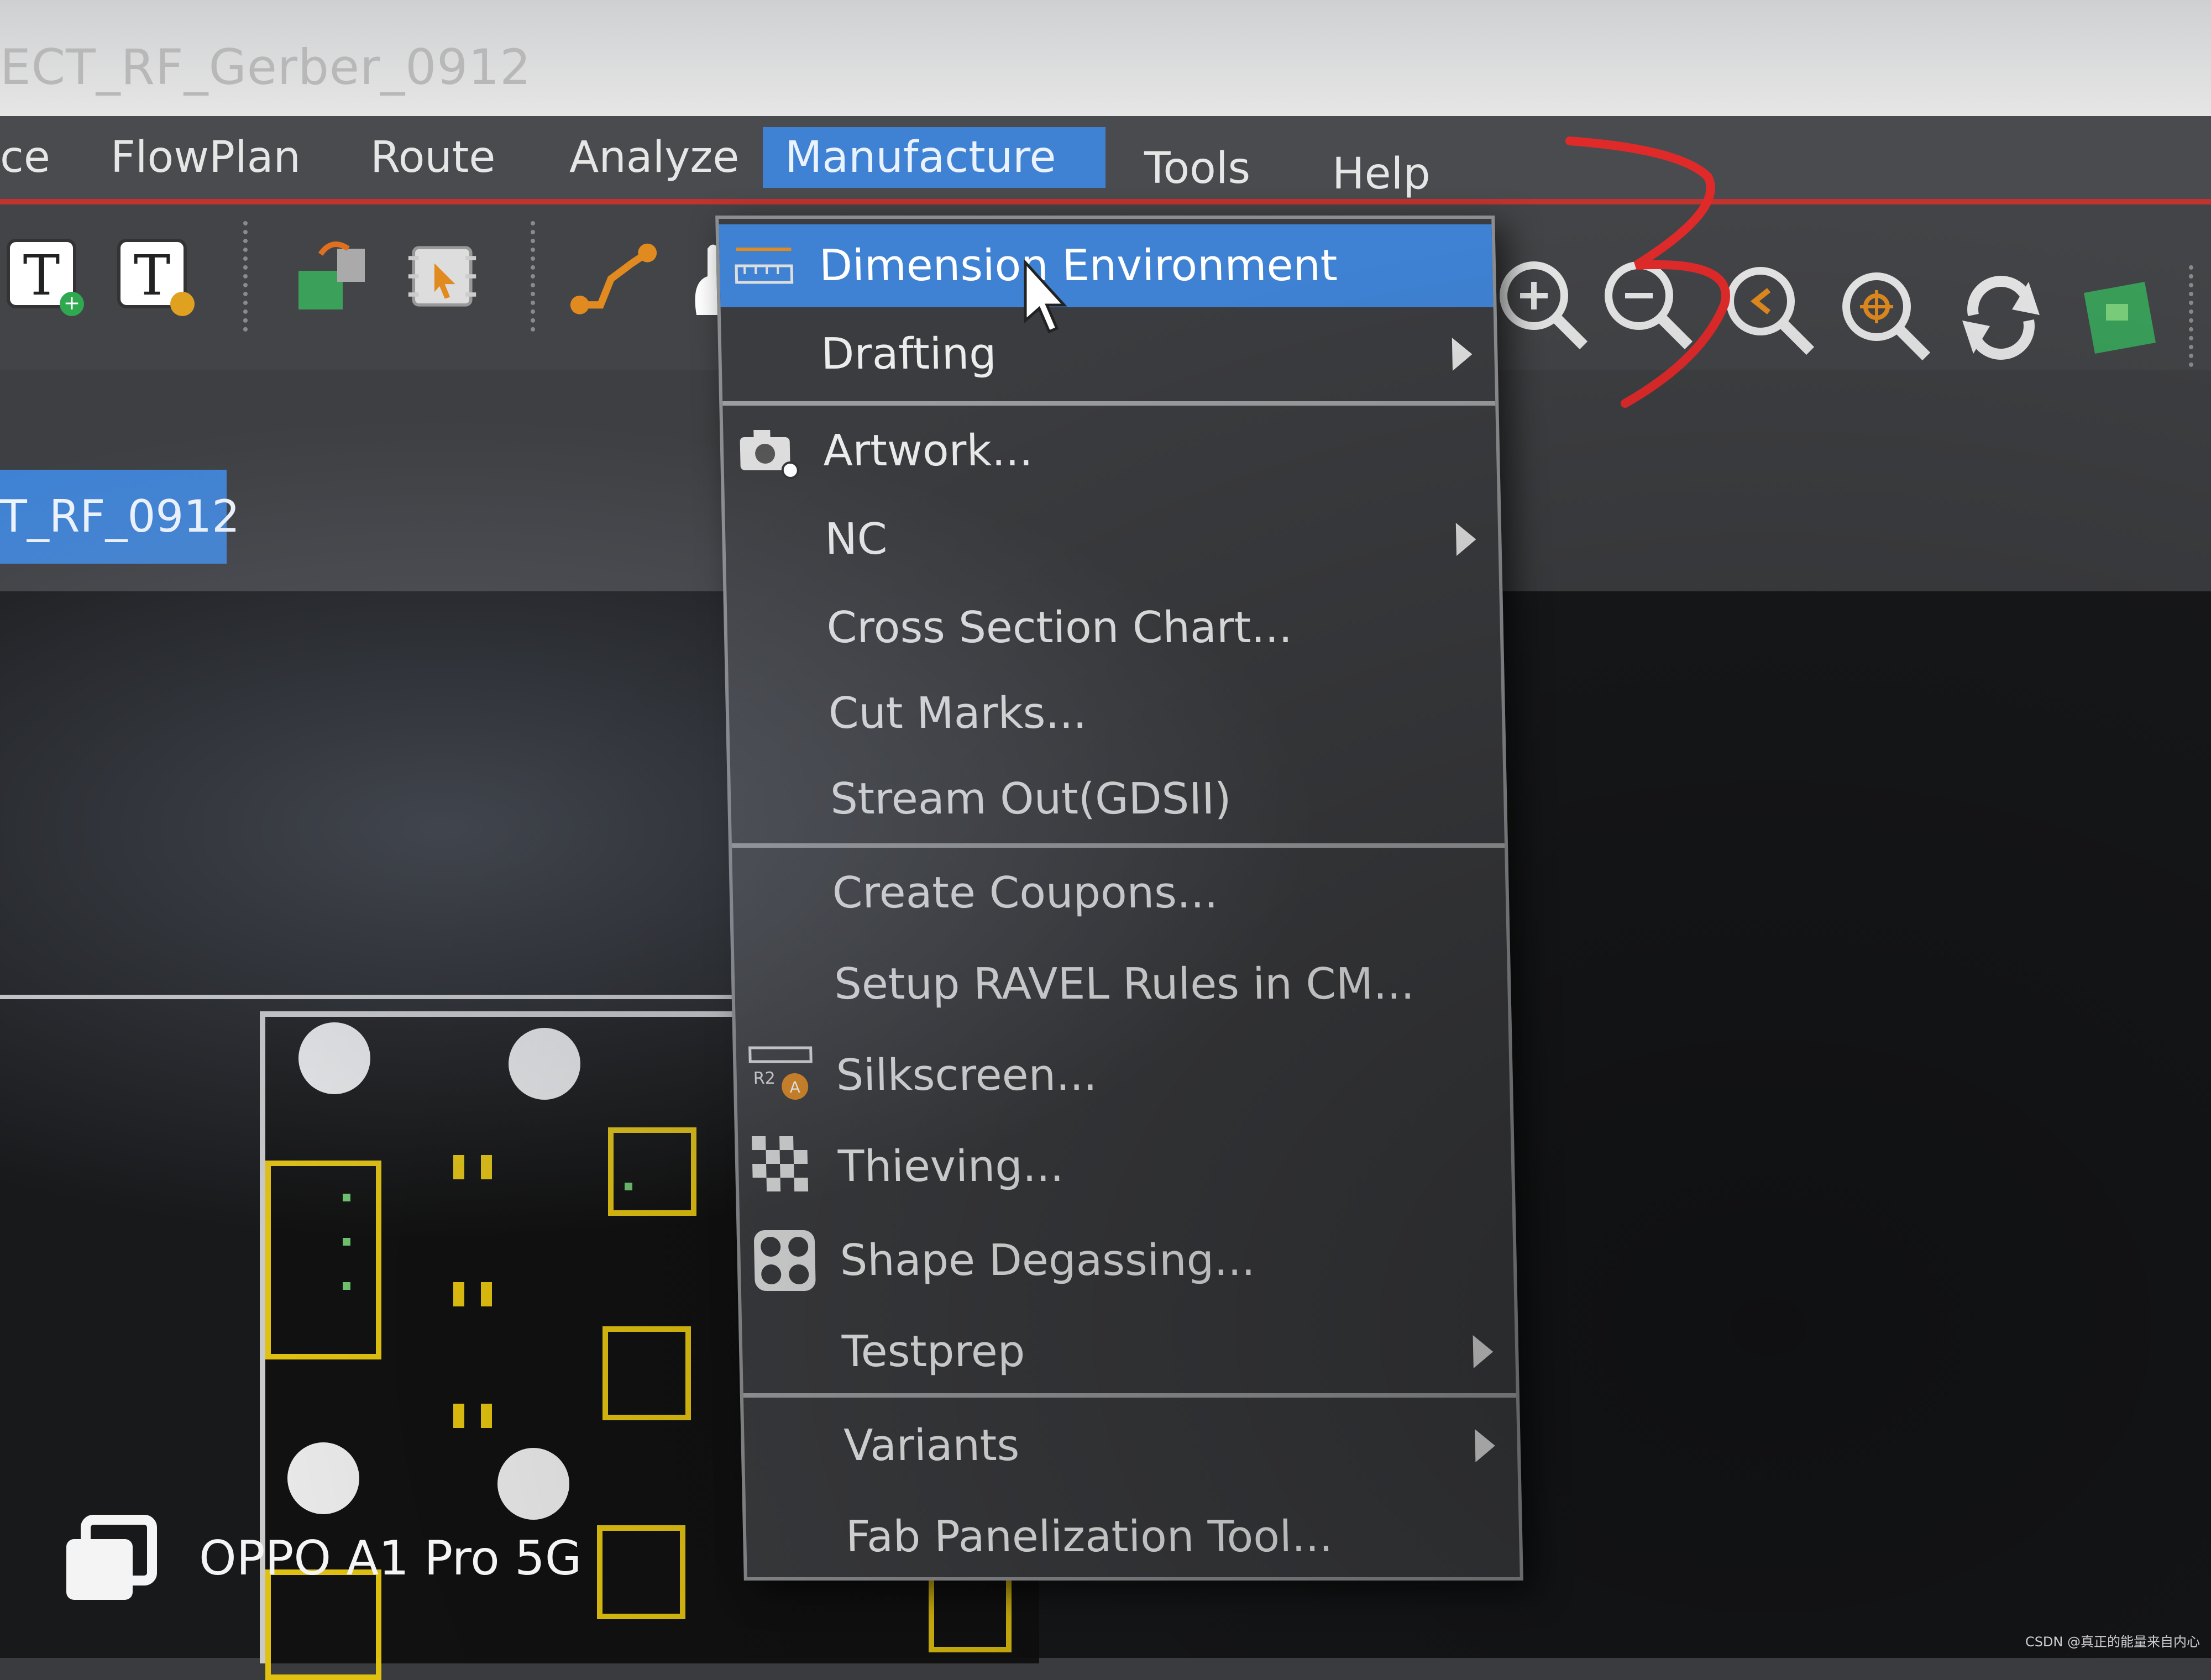 This screenshot has width=2211, height=1680. I want to click on zoom-center-icon, so click(1885, 315).